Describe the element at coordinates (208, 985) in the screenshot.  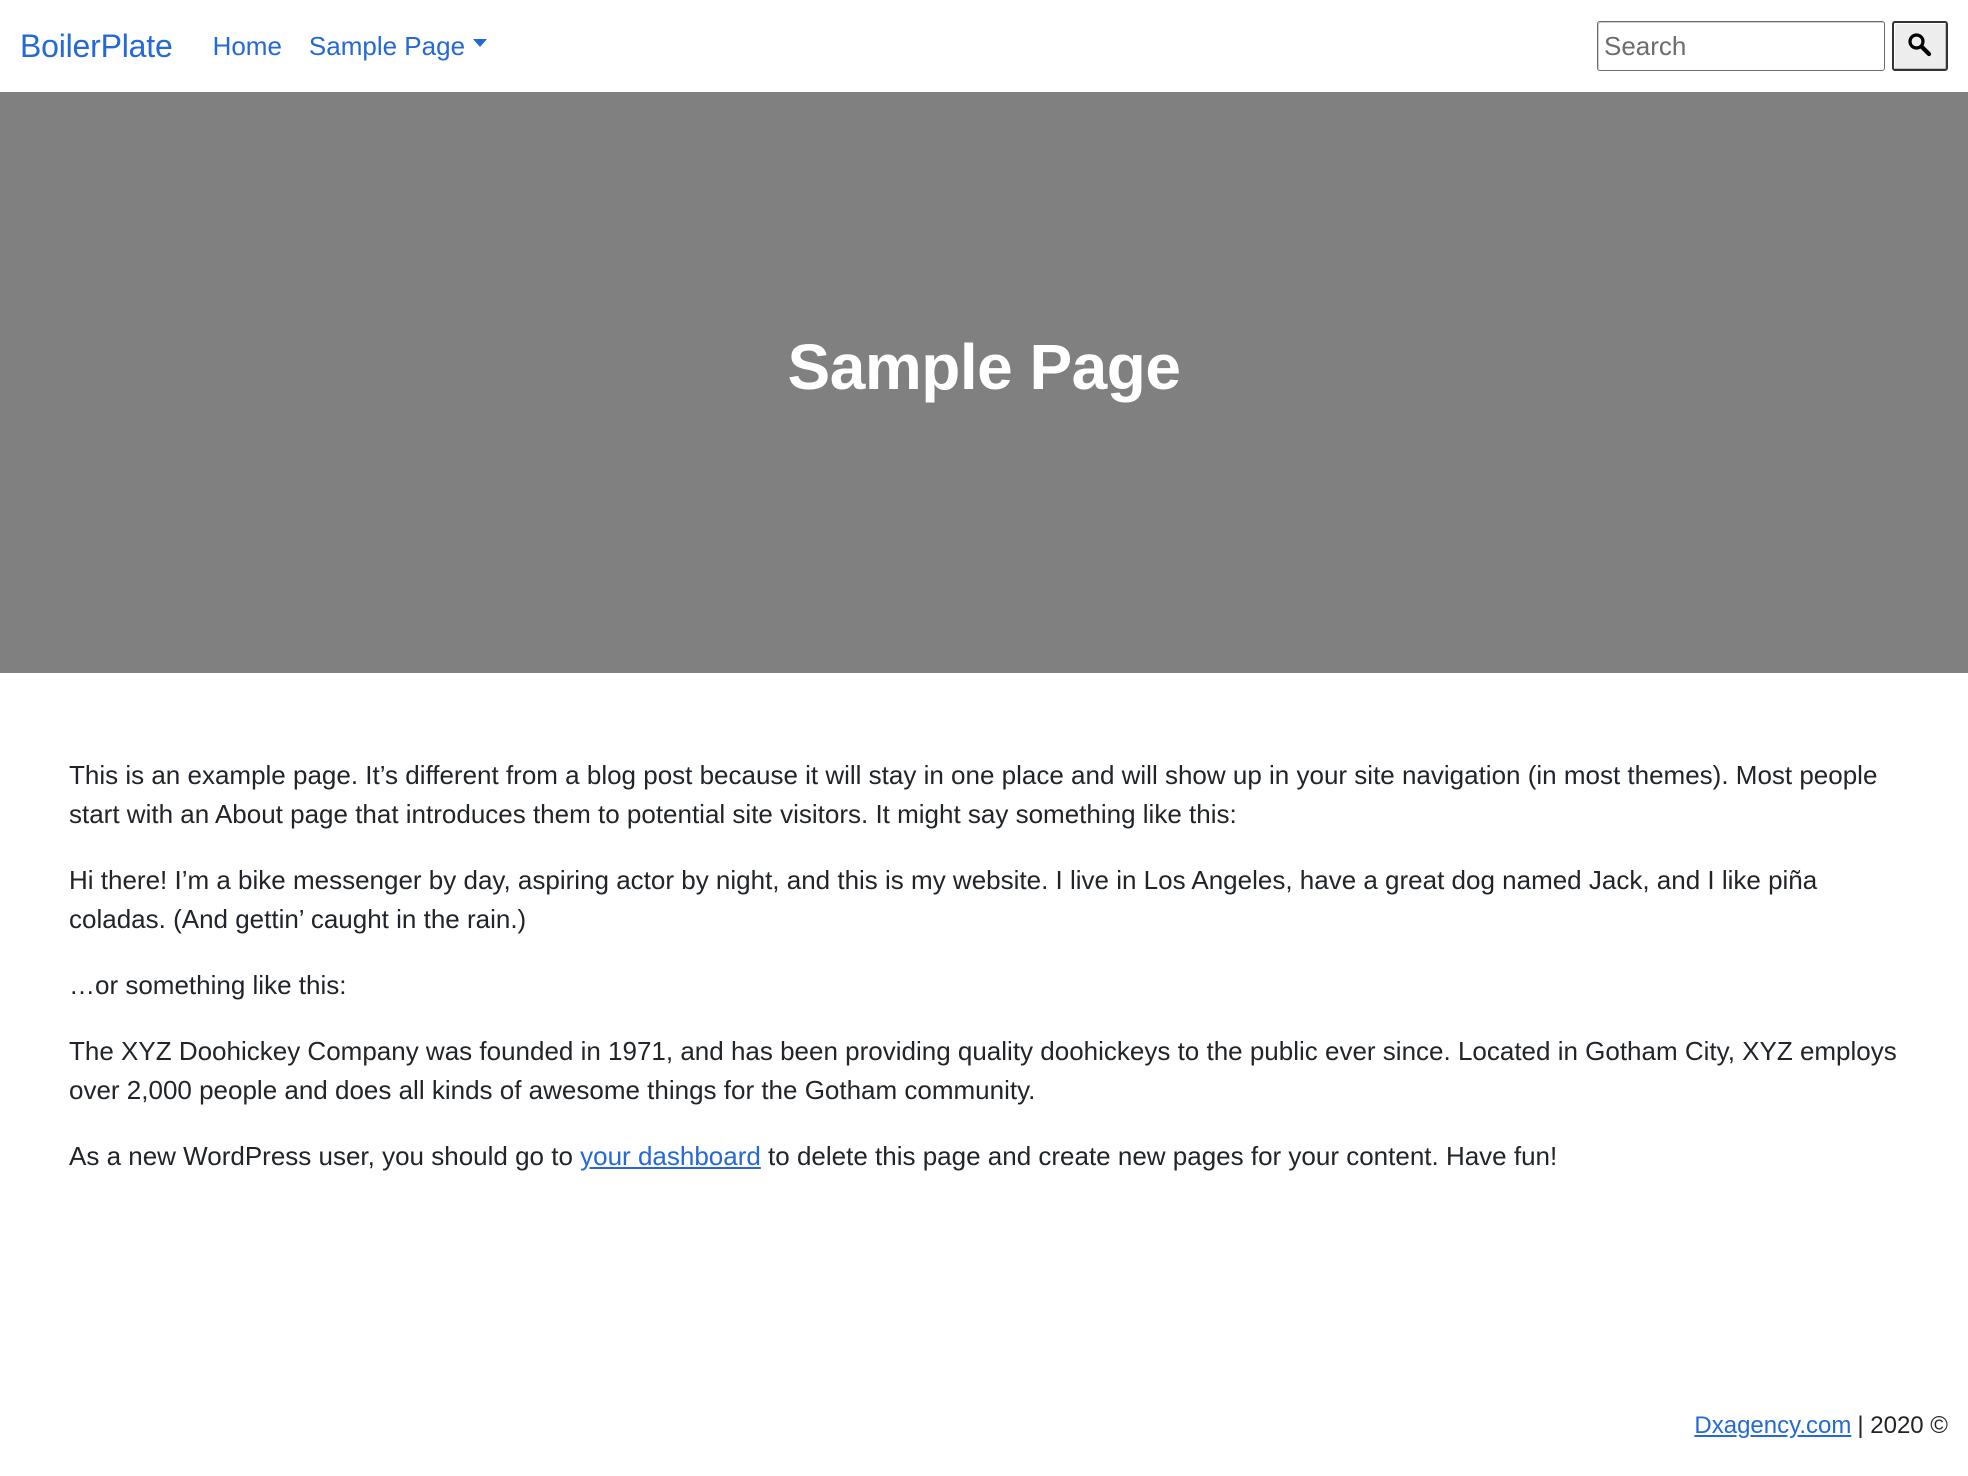
I see `content-paragraph: …or something like this:` at that location.